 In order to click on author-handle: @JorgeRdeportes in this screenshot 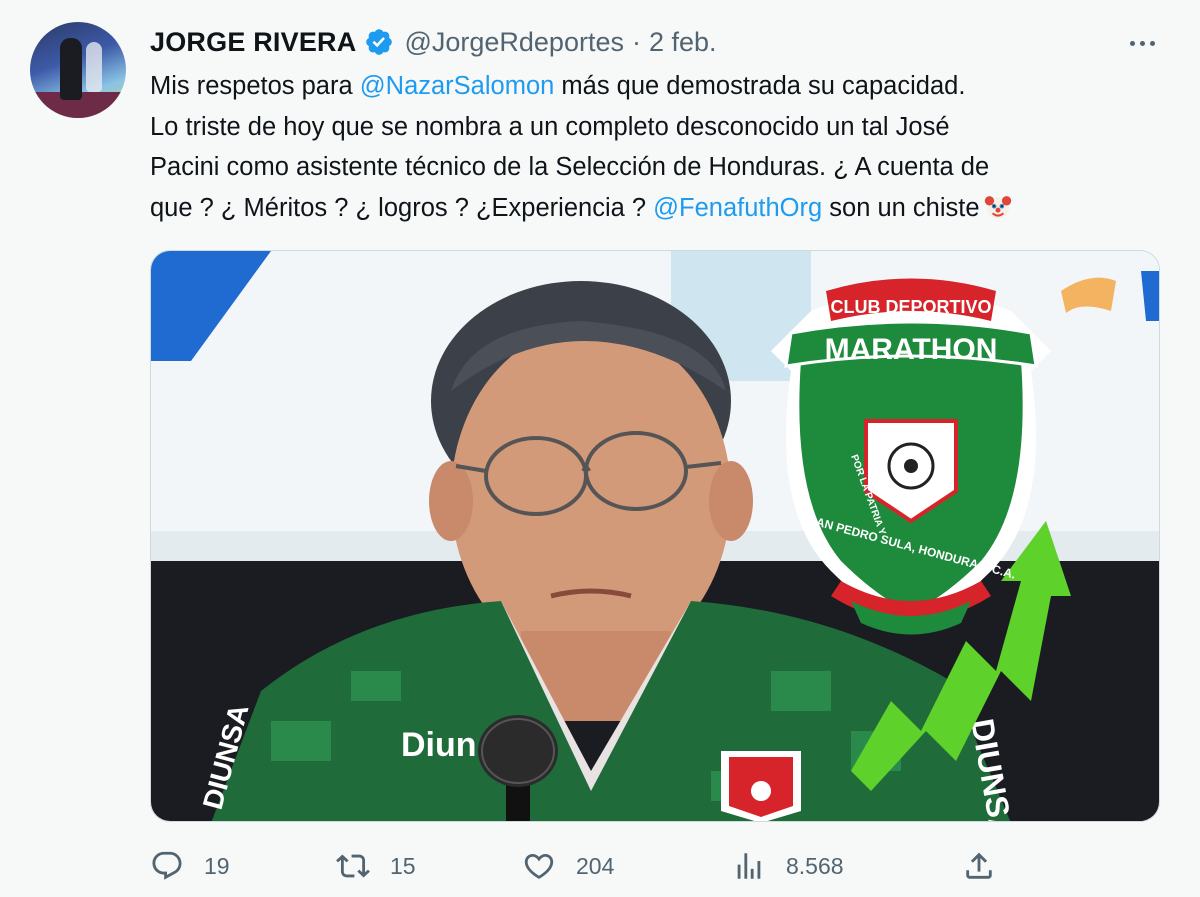, I will do `click(514, 42)`.